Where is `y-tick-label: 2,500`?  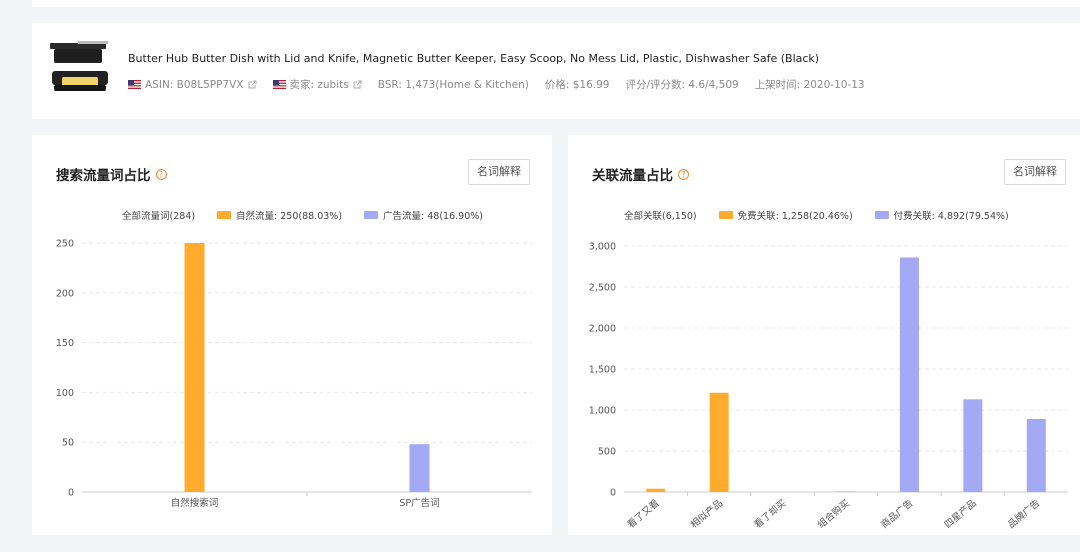
y-tick-label: 2,500 is located at coordinates (602, 288).